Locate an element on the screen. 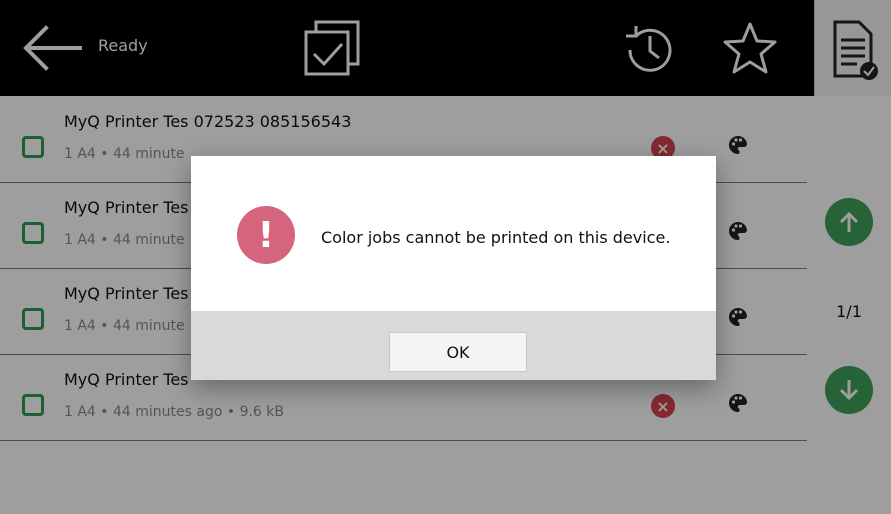 This screenshot has width=891, height=514. exclamation-icon: ! is located at coordinates (266, 235).